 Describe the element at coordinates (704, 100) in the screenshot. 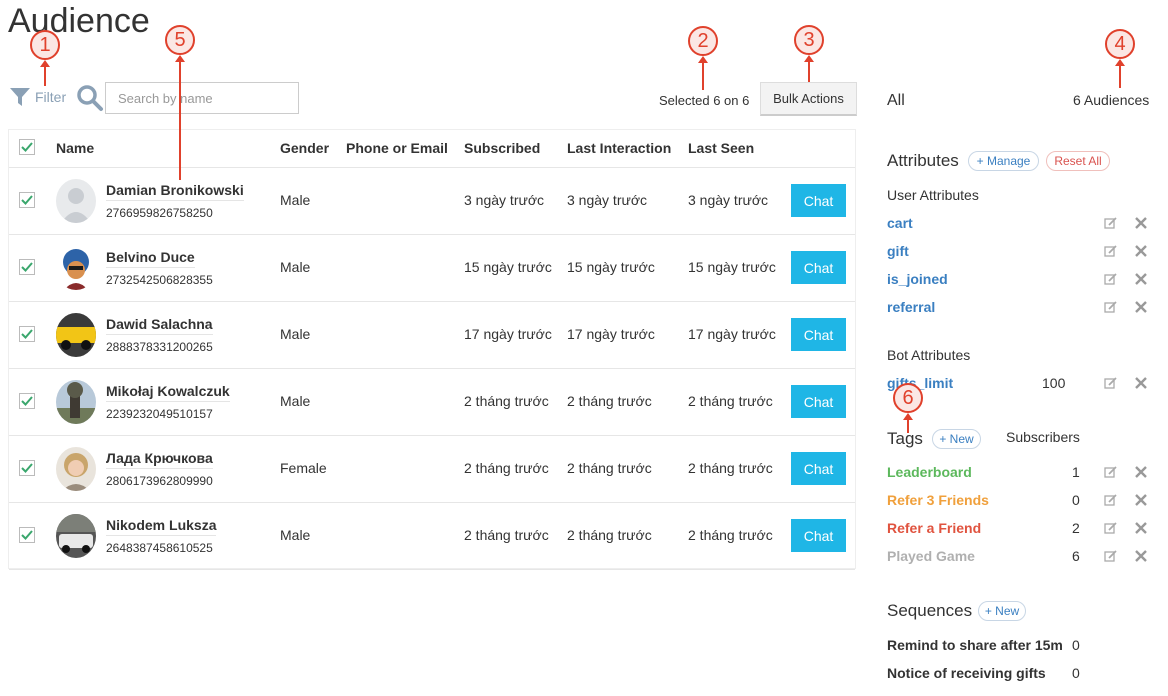

I see `selection-count: Selected 6 on 6` at that location.